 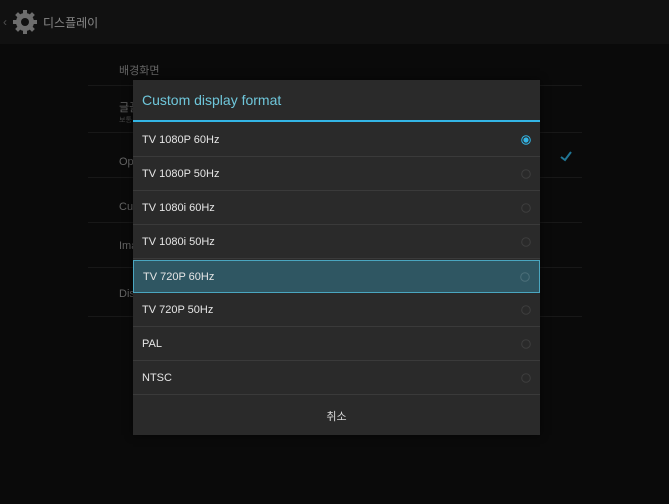 What do you see at coordinates (336, 310) in the screenshot?
I see `option-tv-720p-50hz: TV 720P 50Hz` at bounding box center [336, 310].